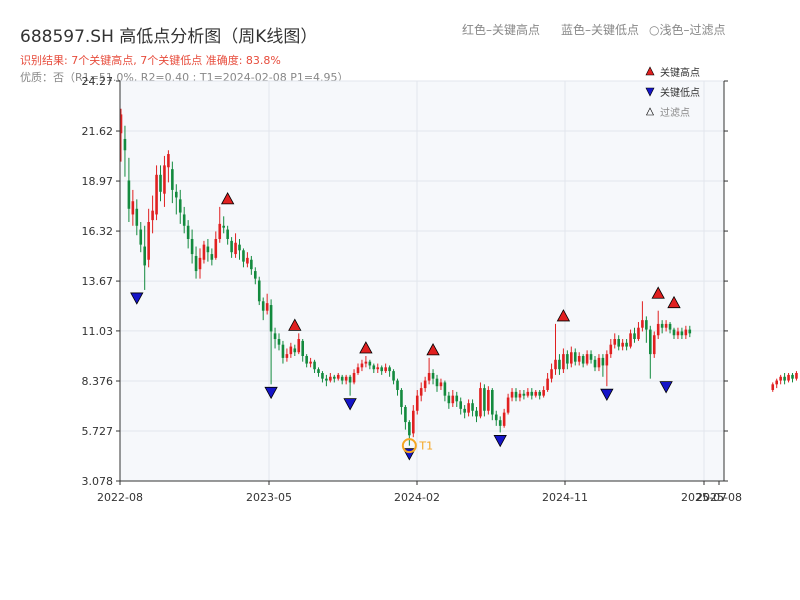 Image resolution: width=800 pixels, height=600 pixels. What do you see at coordinates (98, 331) in the screenshot?
I see `y-tick-label: 11.03` at bounding box center [98, 331].